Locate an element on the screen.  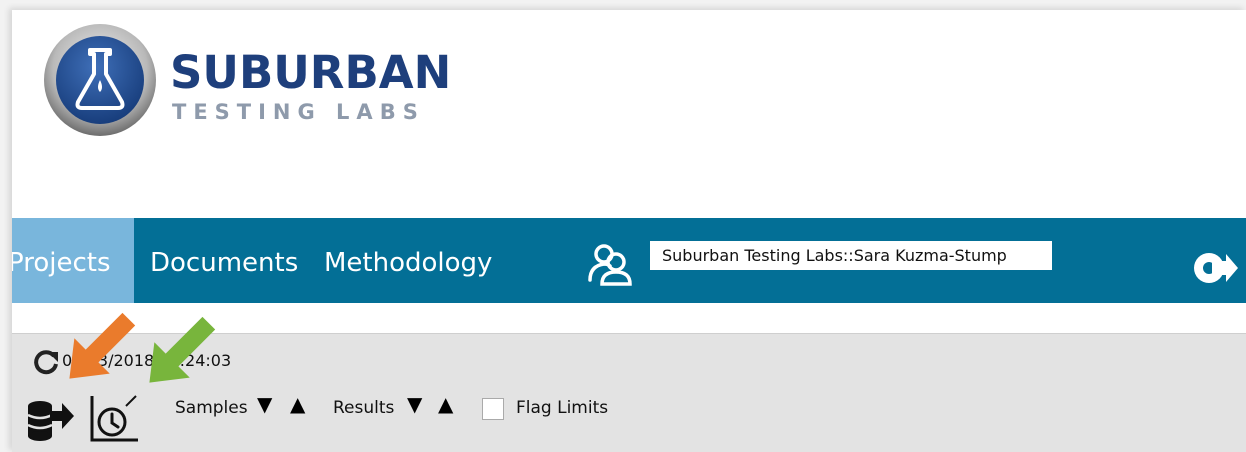
nav-methodology: Methodology is located at coordinates (408, 260).